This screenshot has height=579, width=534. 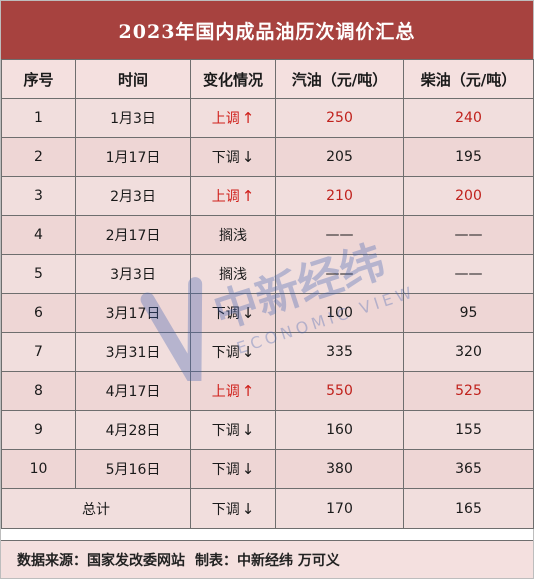 What do you see at coordinates (133, 391) in the screenshot?
I see `row-date: 4月17日` at bounding box center [133, 391].